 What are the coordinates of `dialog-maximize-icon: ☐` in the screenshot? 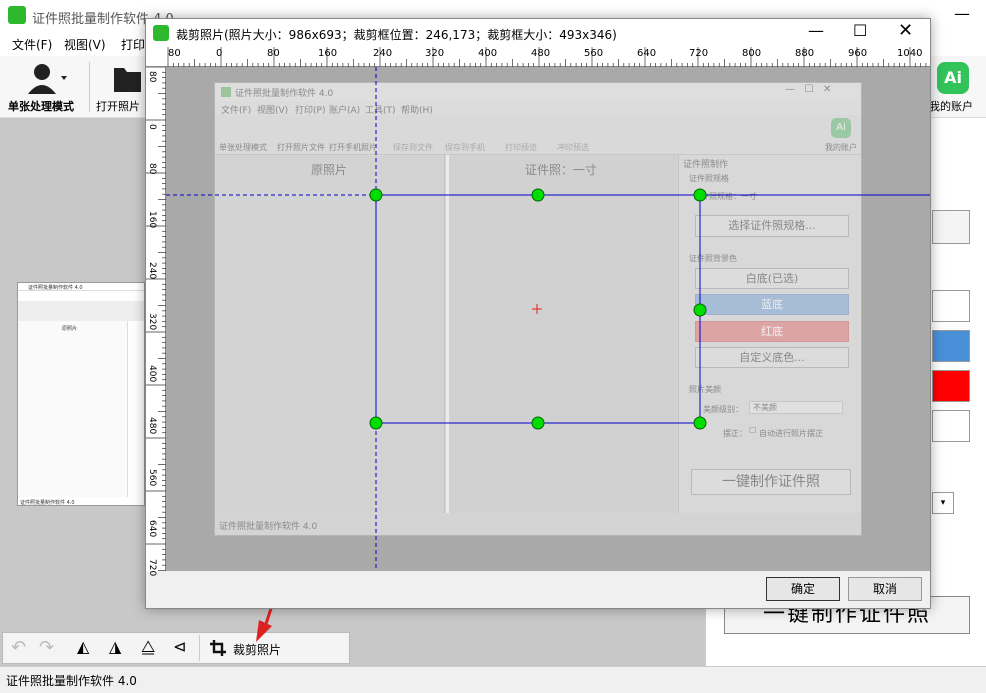 It's located at (860, 30).